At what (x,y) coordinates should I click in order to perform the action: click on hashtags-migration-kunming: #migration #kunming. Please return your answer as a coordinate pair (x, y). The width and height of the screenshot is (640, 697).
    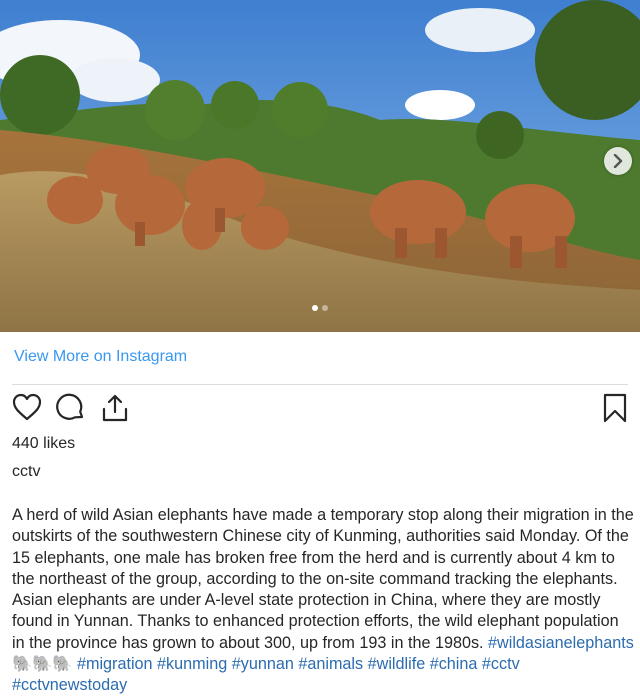
    Looking at the image, I should click on (152, 664).